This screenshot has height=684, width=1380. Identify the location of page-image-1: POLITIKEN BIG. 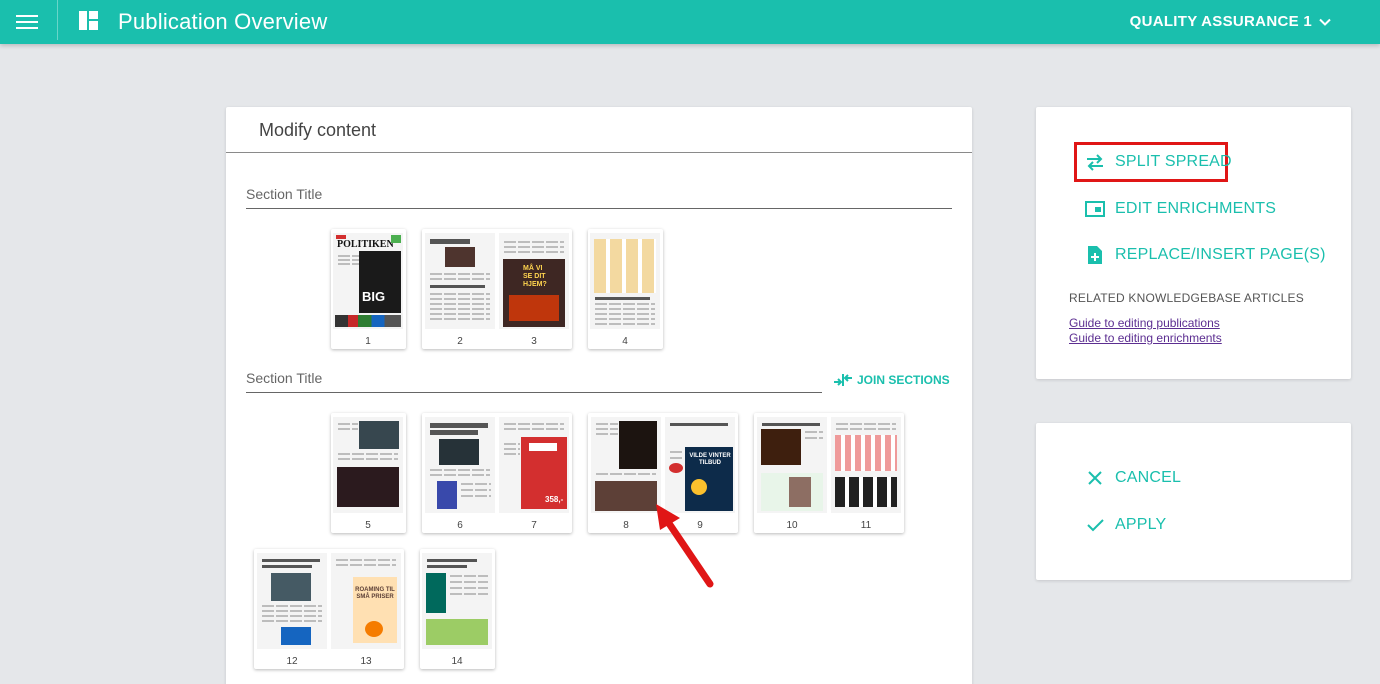
(368, 281).